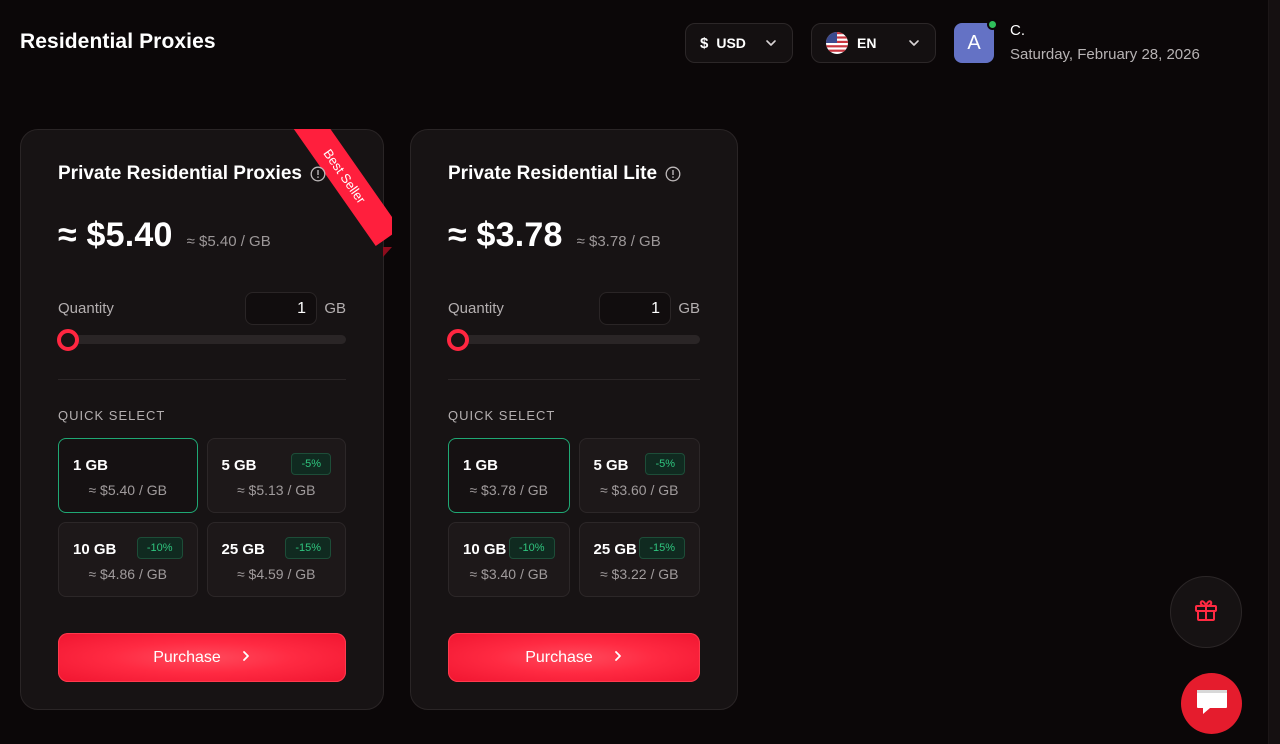  What do you see at coordinates (387, 252) in the screenshot?
I see `ribbon-fold` at bounding box center [387, 252].